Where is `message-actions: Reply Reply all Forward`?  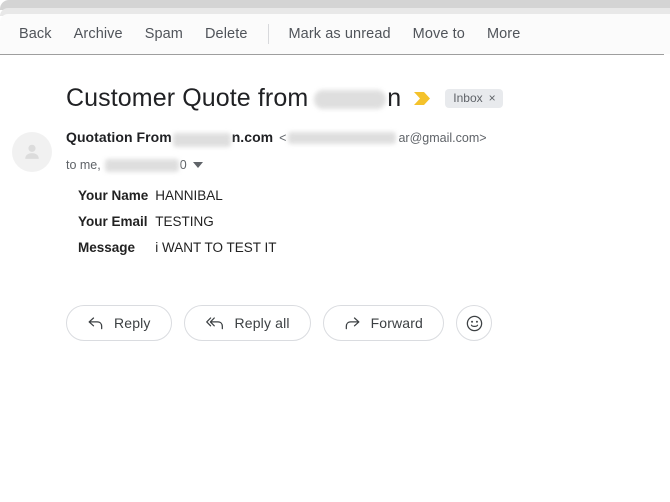
message-actions: Reply Reply all Forward is located at coordinates (279, 323).